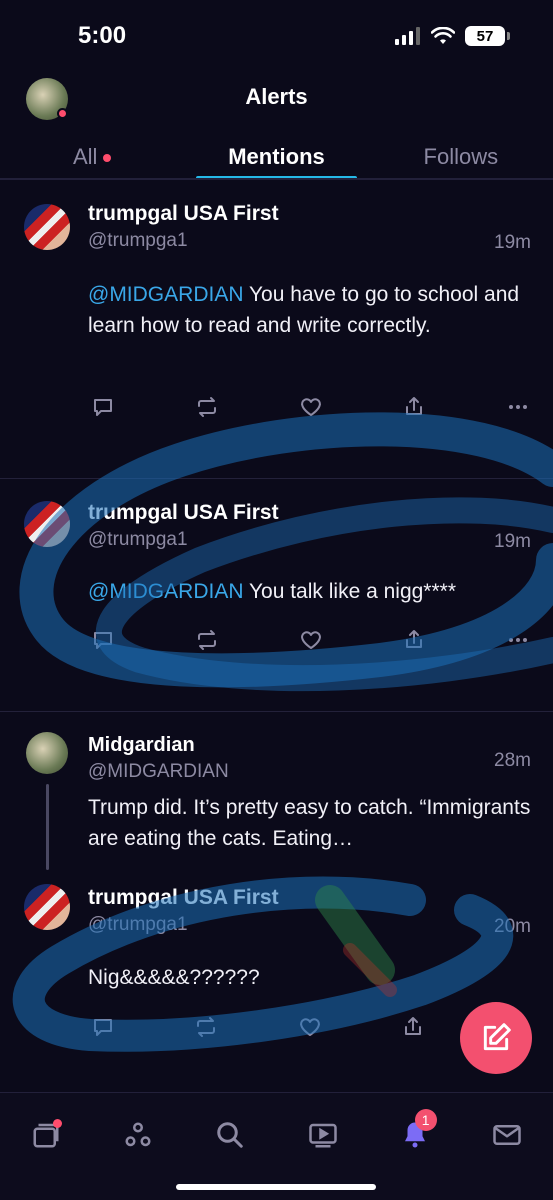 The height and width of the screenshot is (1200, 553). Describe the element at coordinates (276, 1132) in the screenshot. I see `tab-bar-items: 1` at that location.